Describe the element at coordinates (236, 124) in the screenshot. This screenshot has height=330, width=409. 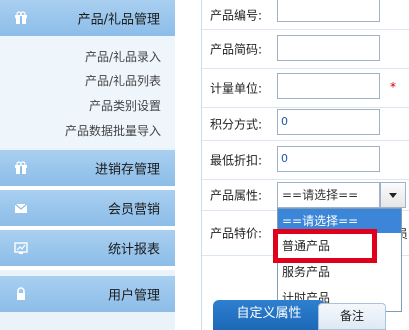
I see `field-label: 积分方式:` at that location.